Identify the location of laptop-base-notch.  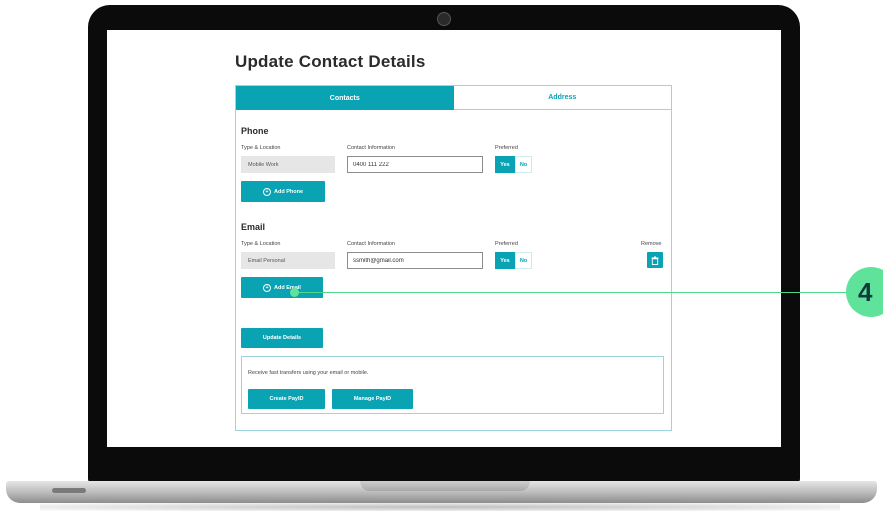
(445, 486).